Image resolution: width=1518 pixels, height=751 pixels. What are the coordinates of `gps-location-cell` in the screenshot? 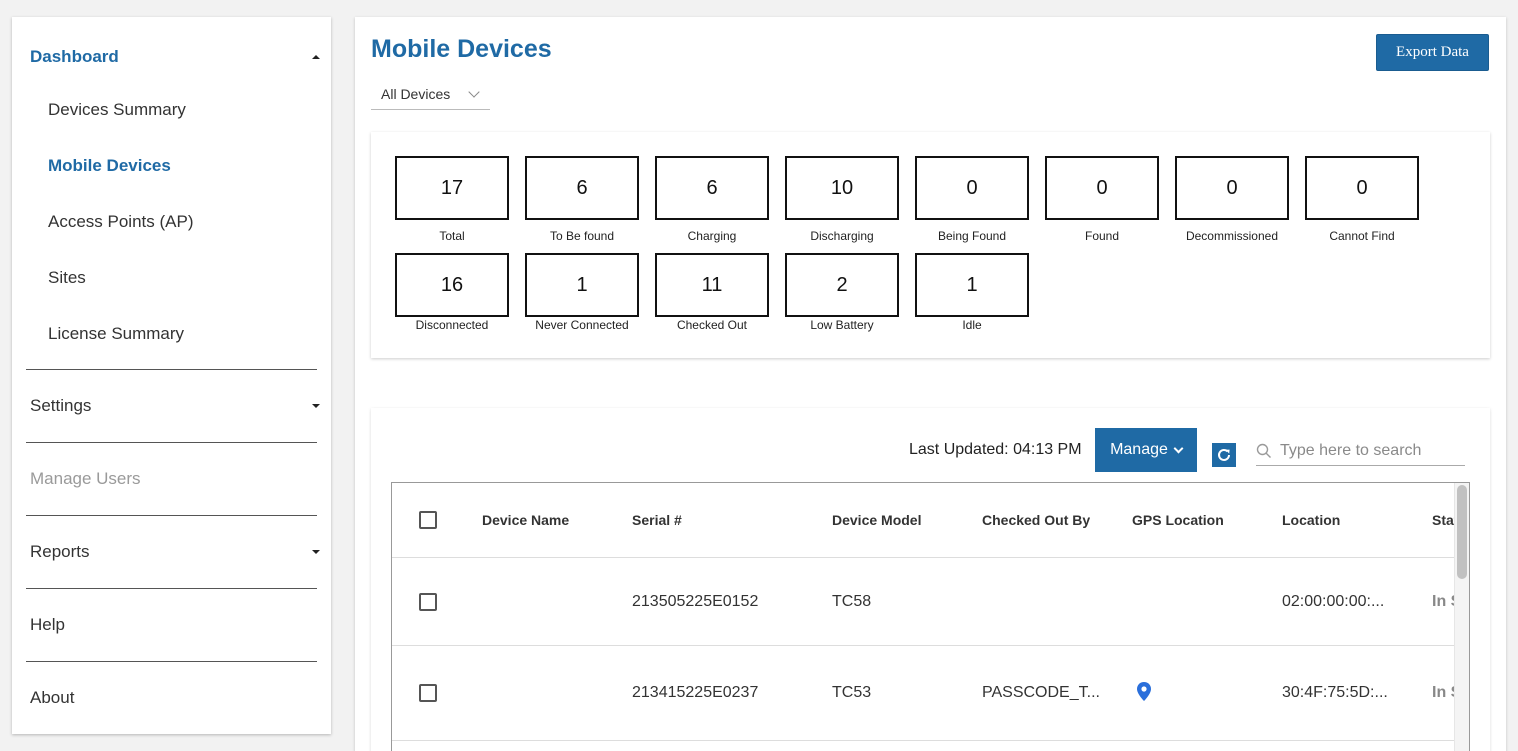 It's located at (1144, 693).